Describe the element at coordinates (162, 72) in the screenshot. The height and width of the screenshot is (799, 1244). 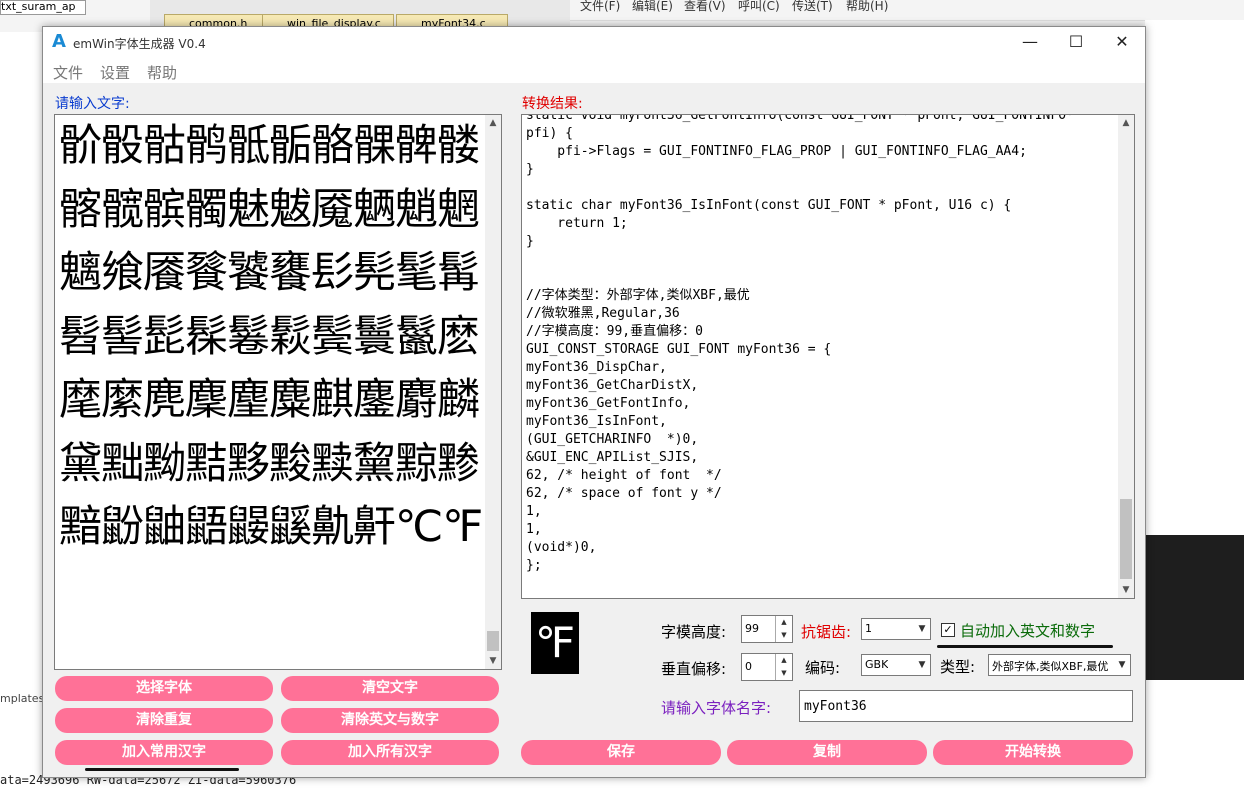
I see `menu-help: 帮助` at that location.